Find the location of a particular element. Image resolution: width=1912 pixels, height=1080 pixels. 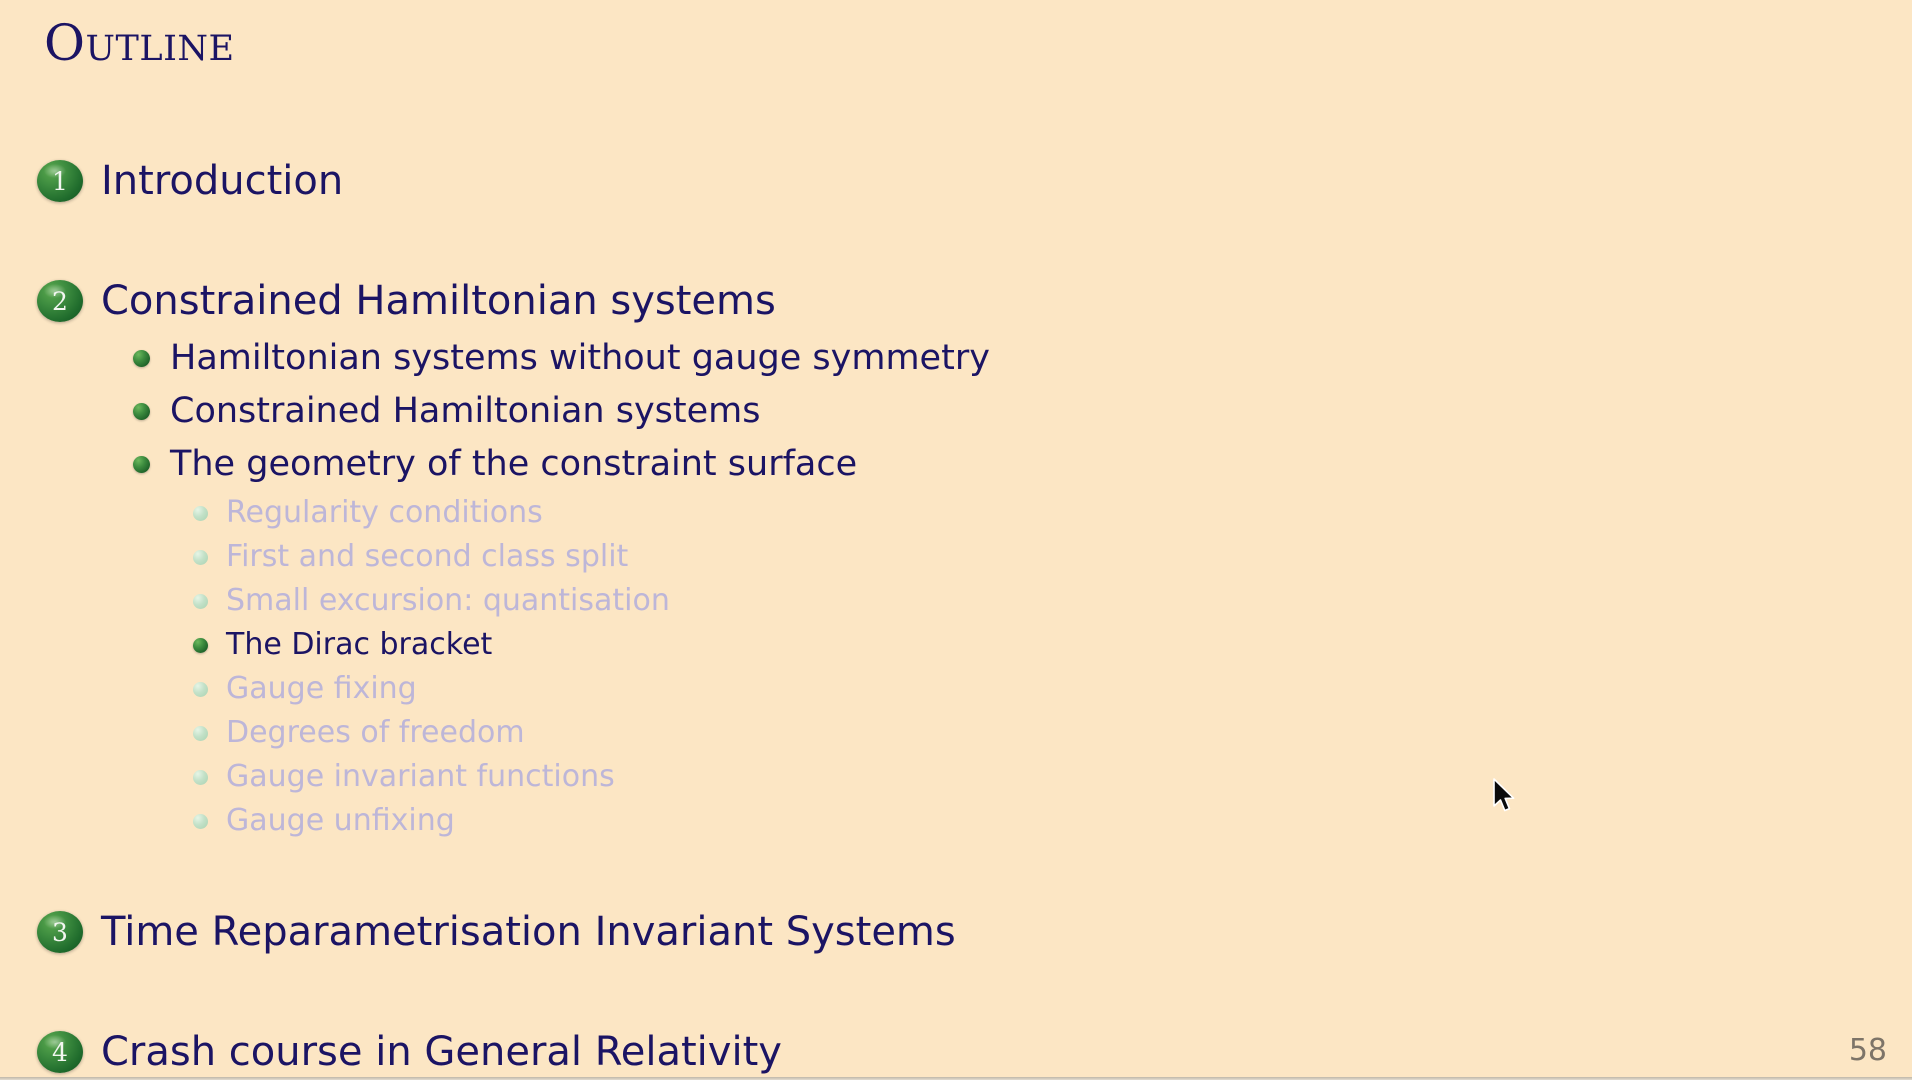

outline-section-introduction: 1 Introduction is located at coordinates (956, 181).